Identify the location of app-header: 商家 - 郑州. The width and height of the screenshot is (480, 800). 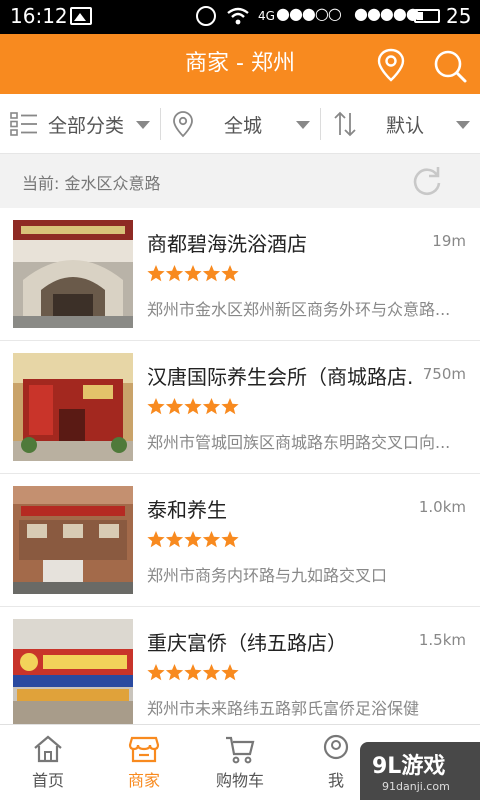
(240, 64).